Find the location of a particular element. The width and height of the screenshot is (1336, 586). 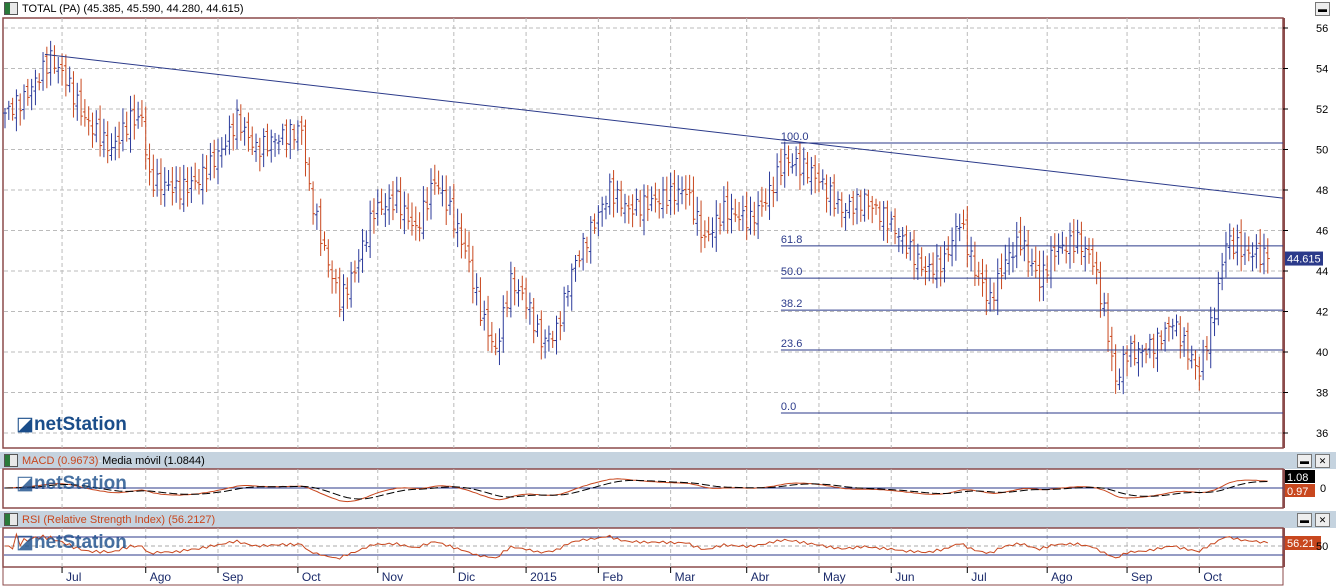

fibonacci-label: 38.2 is located at coordinates (791, 304).